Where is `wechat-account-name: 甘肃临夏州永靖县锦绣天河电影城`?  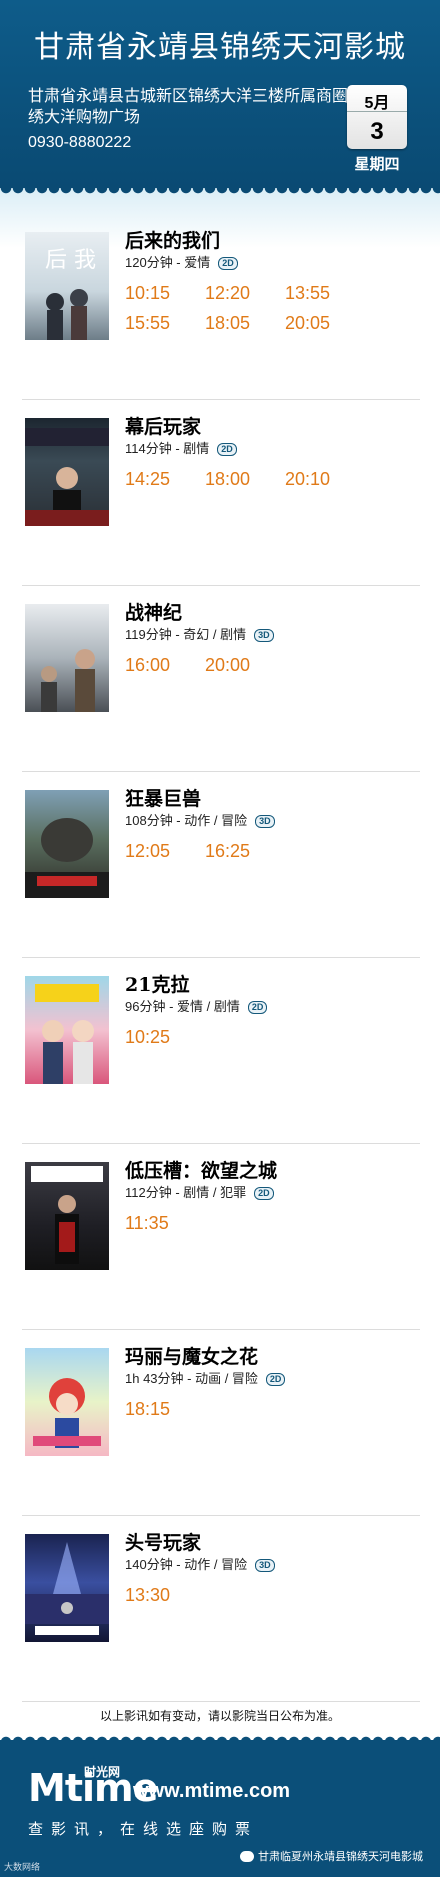 wechat-account-name: 甘肃临夏州永靖县锦绣天河电影城 is located at coordinates (340, 1857).